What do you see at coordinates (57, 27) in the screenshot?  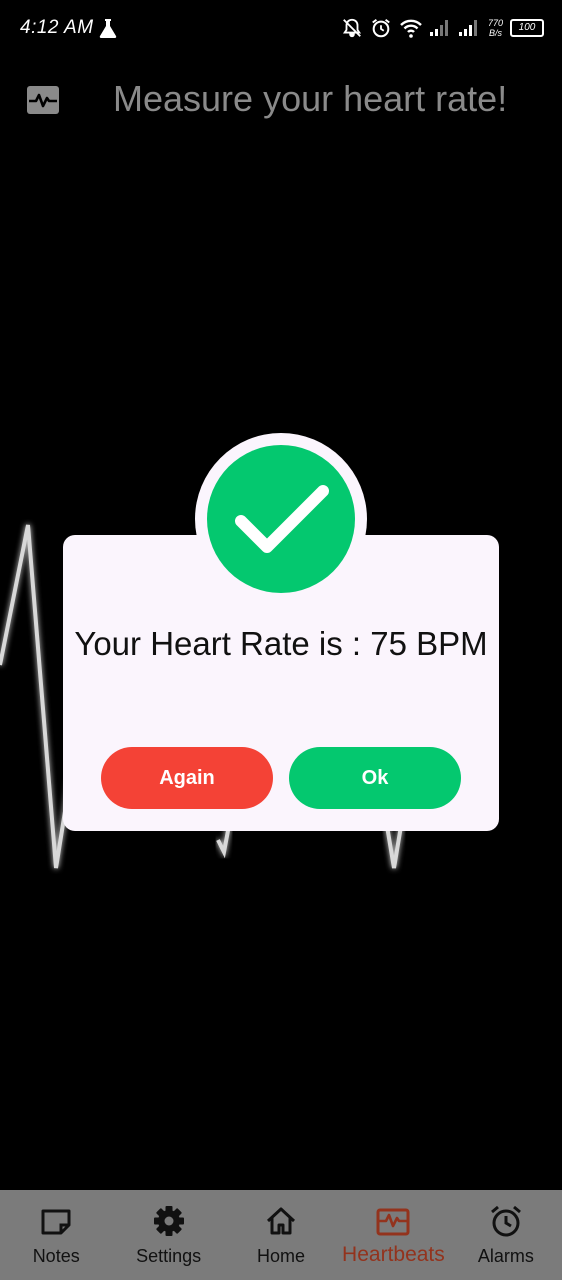 I see `status-time: 4:12 AM` at bounding box center [57, 27].